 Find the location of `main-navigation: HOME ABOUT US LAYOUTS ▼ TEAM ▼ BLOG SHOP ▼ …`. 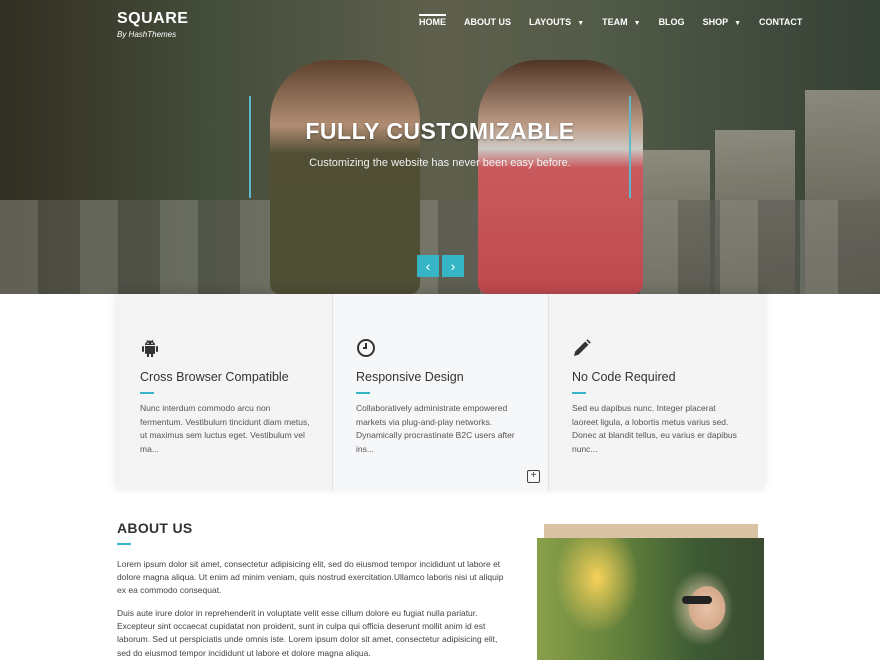

main-navigation: HOME ABOUT US LAYOUTS ▼ TEAM ▼ BLOG SHOP ▼ … is located at coordinates (619, 22).